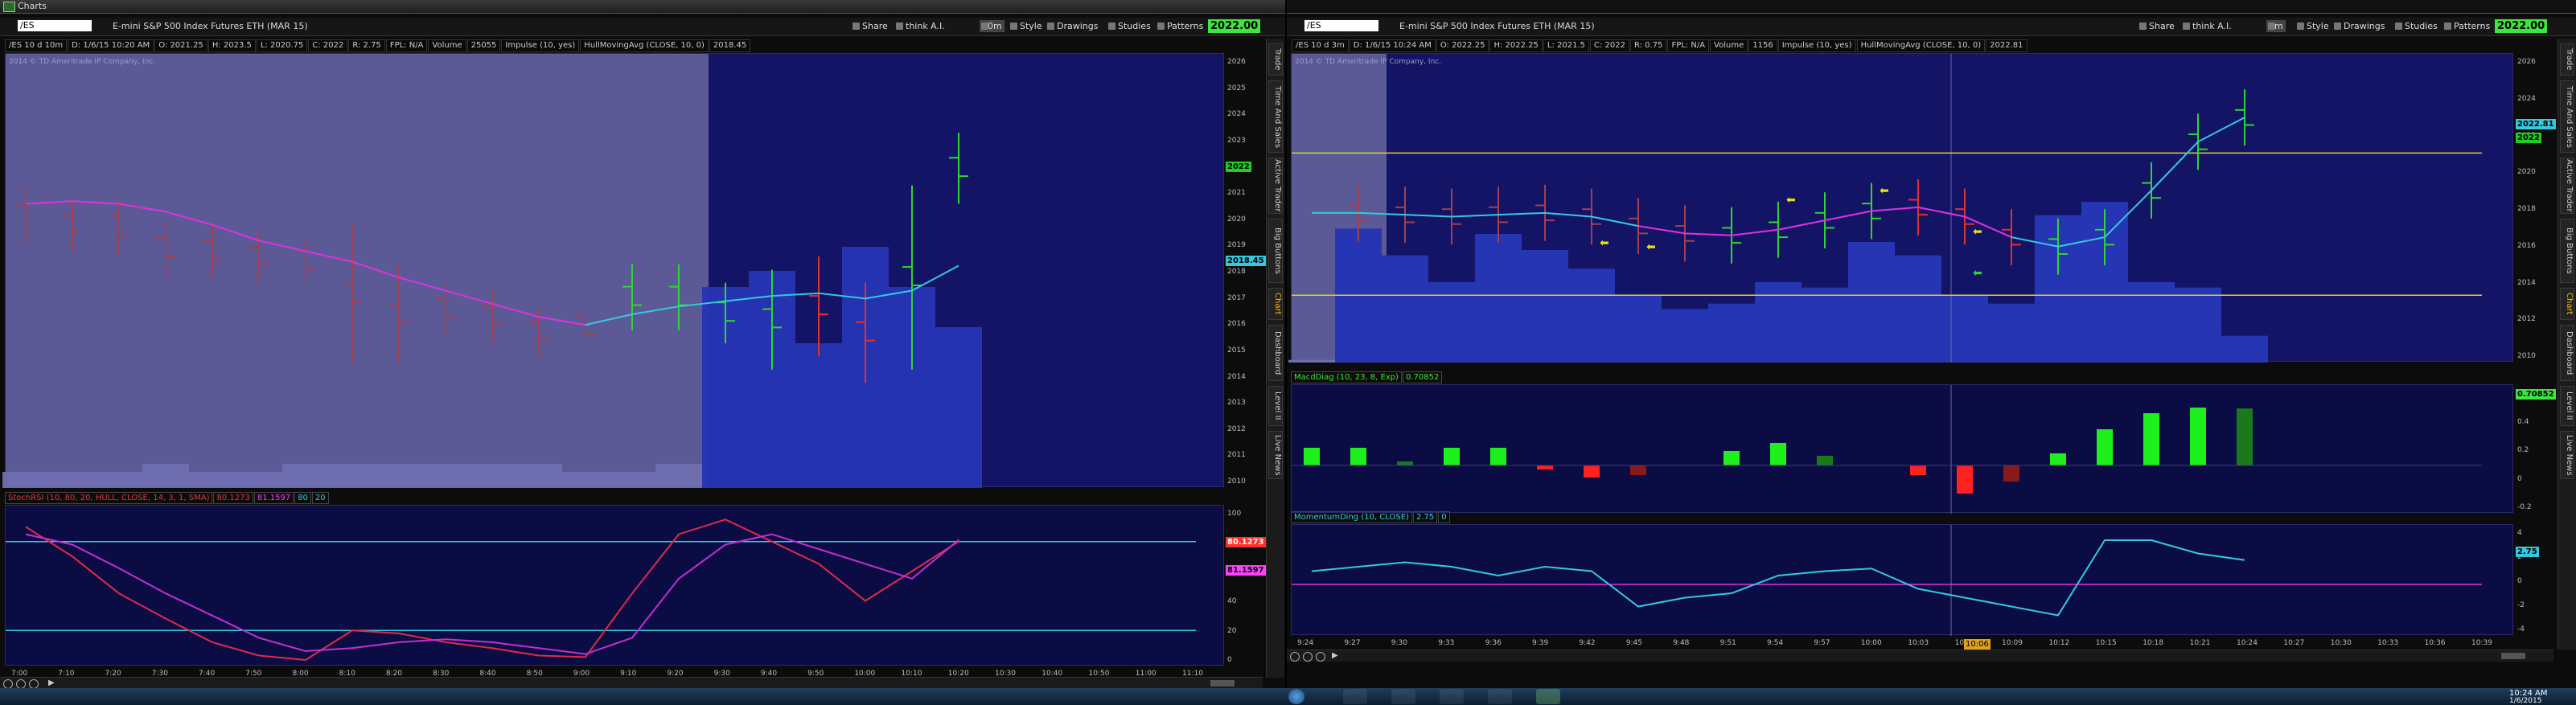  I want to click on info-field: R: 2.75, so click(366, 45).